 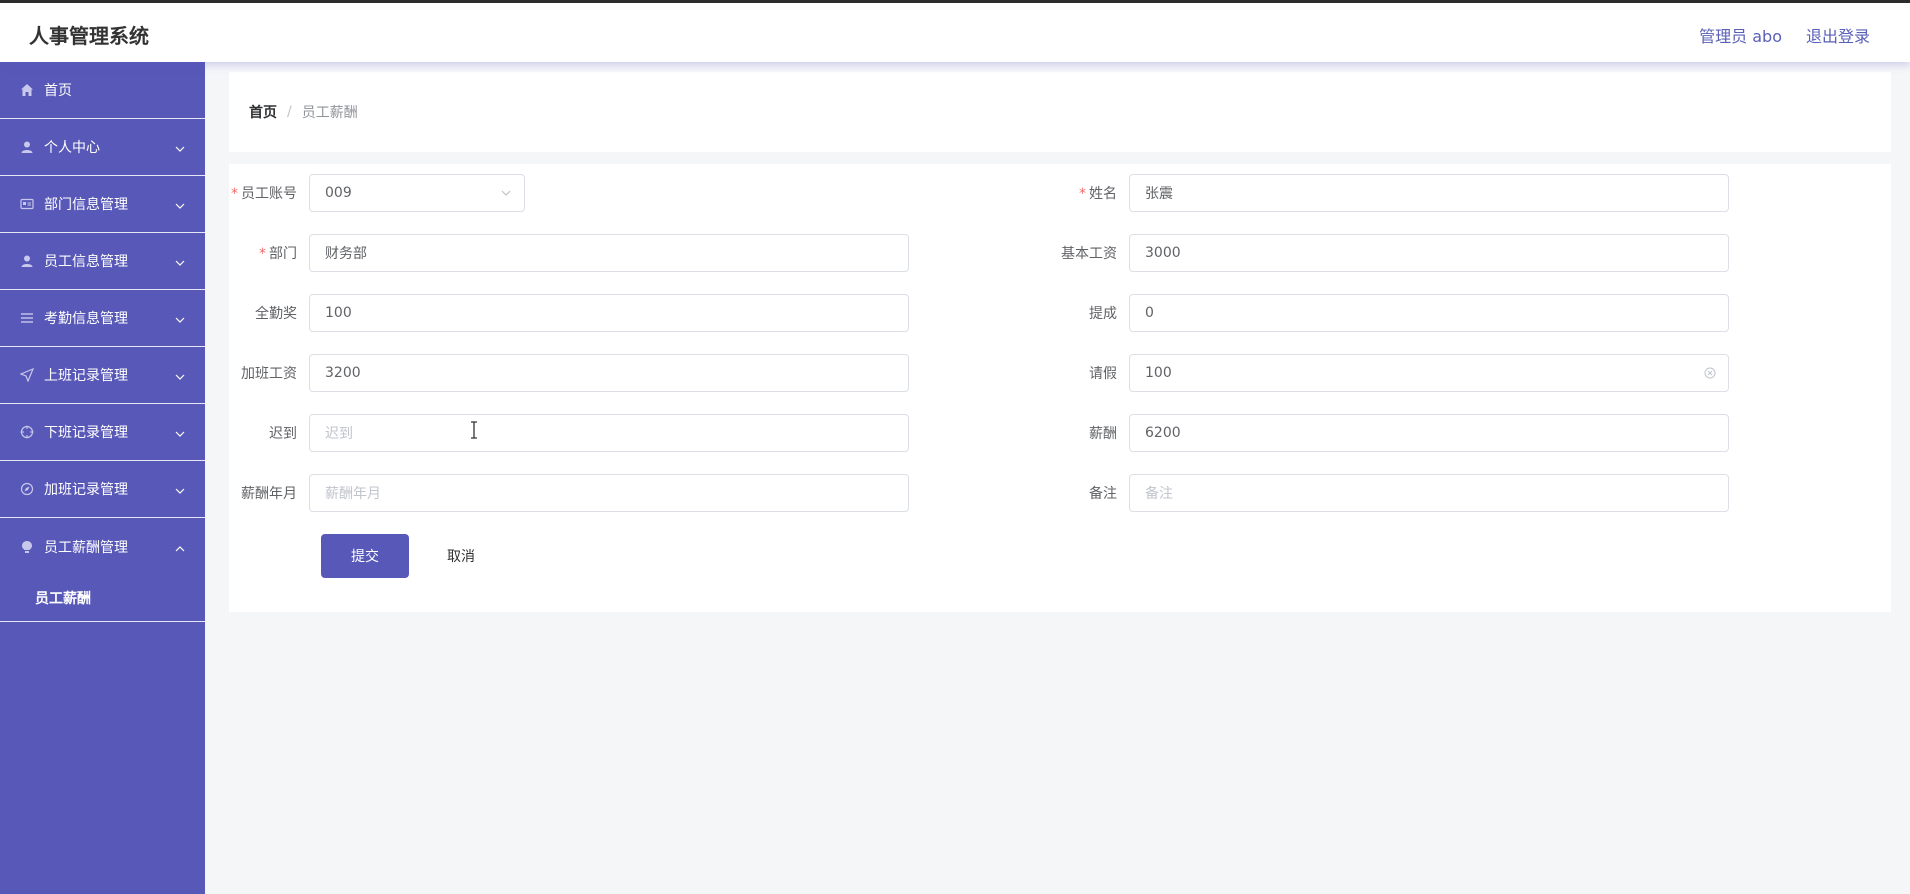 What do you see at coordinates (89, 36) in the screenshot?
I see `app-title: 人事管理系统` at bounding box center [89, 36].